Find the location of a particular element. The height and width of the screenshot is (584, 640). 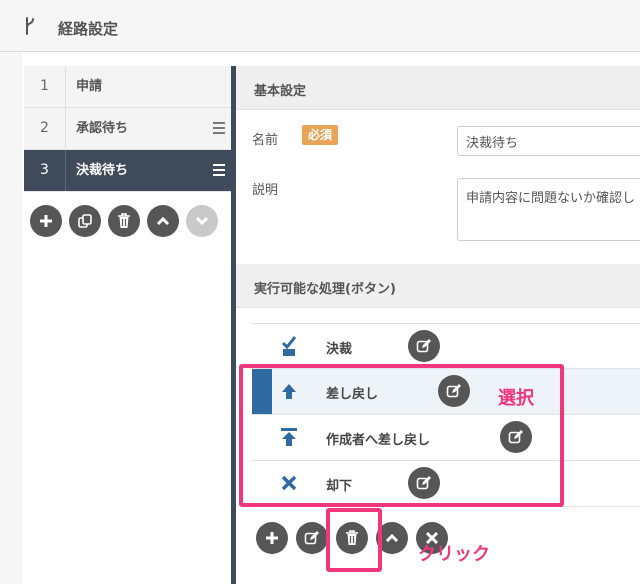

required-badge: 必須 is located at coordinates (320, 135).